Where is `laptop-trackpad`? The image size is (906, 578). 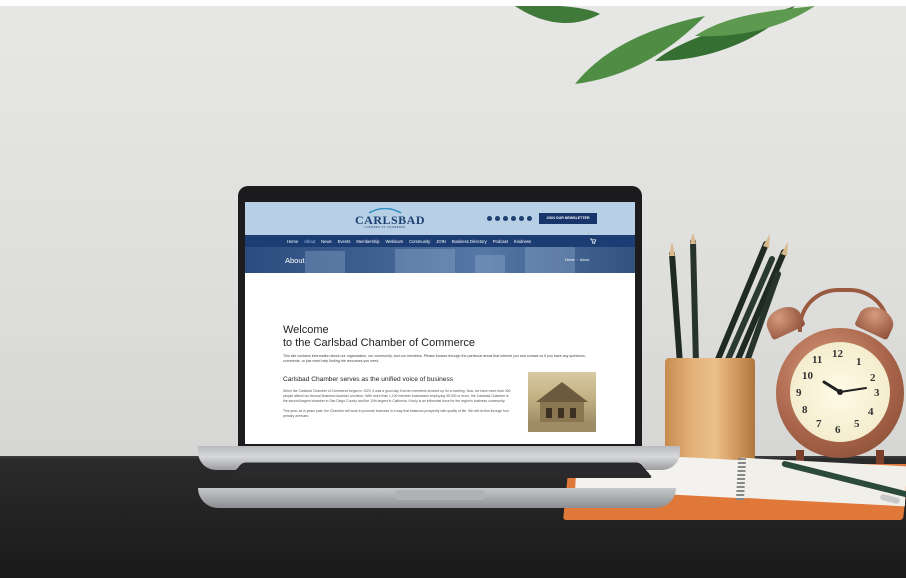
laptop-trackpad is located at coordinates (440, 495).